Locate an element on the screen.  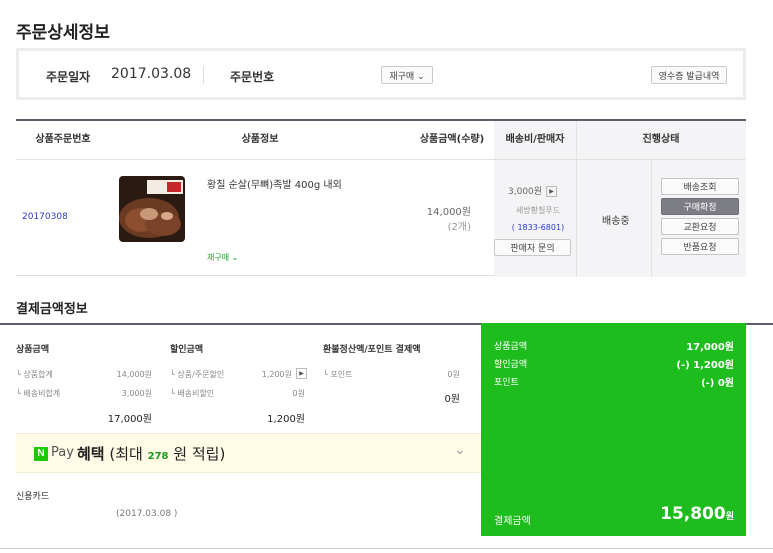
point-value: 0원 is located at coordinates (453, 374).